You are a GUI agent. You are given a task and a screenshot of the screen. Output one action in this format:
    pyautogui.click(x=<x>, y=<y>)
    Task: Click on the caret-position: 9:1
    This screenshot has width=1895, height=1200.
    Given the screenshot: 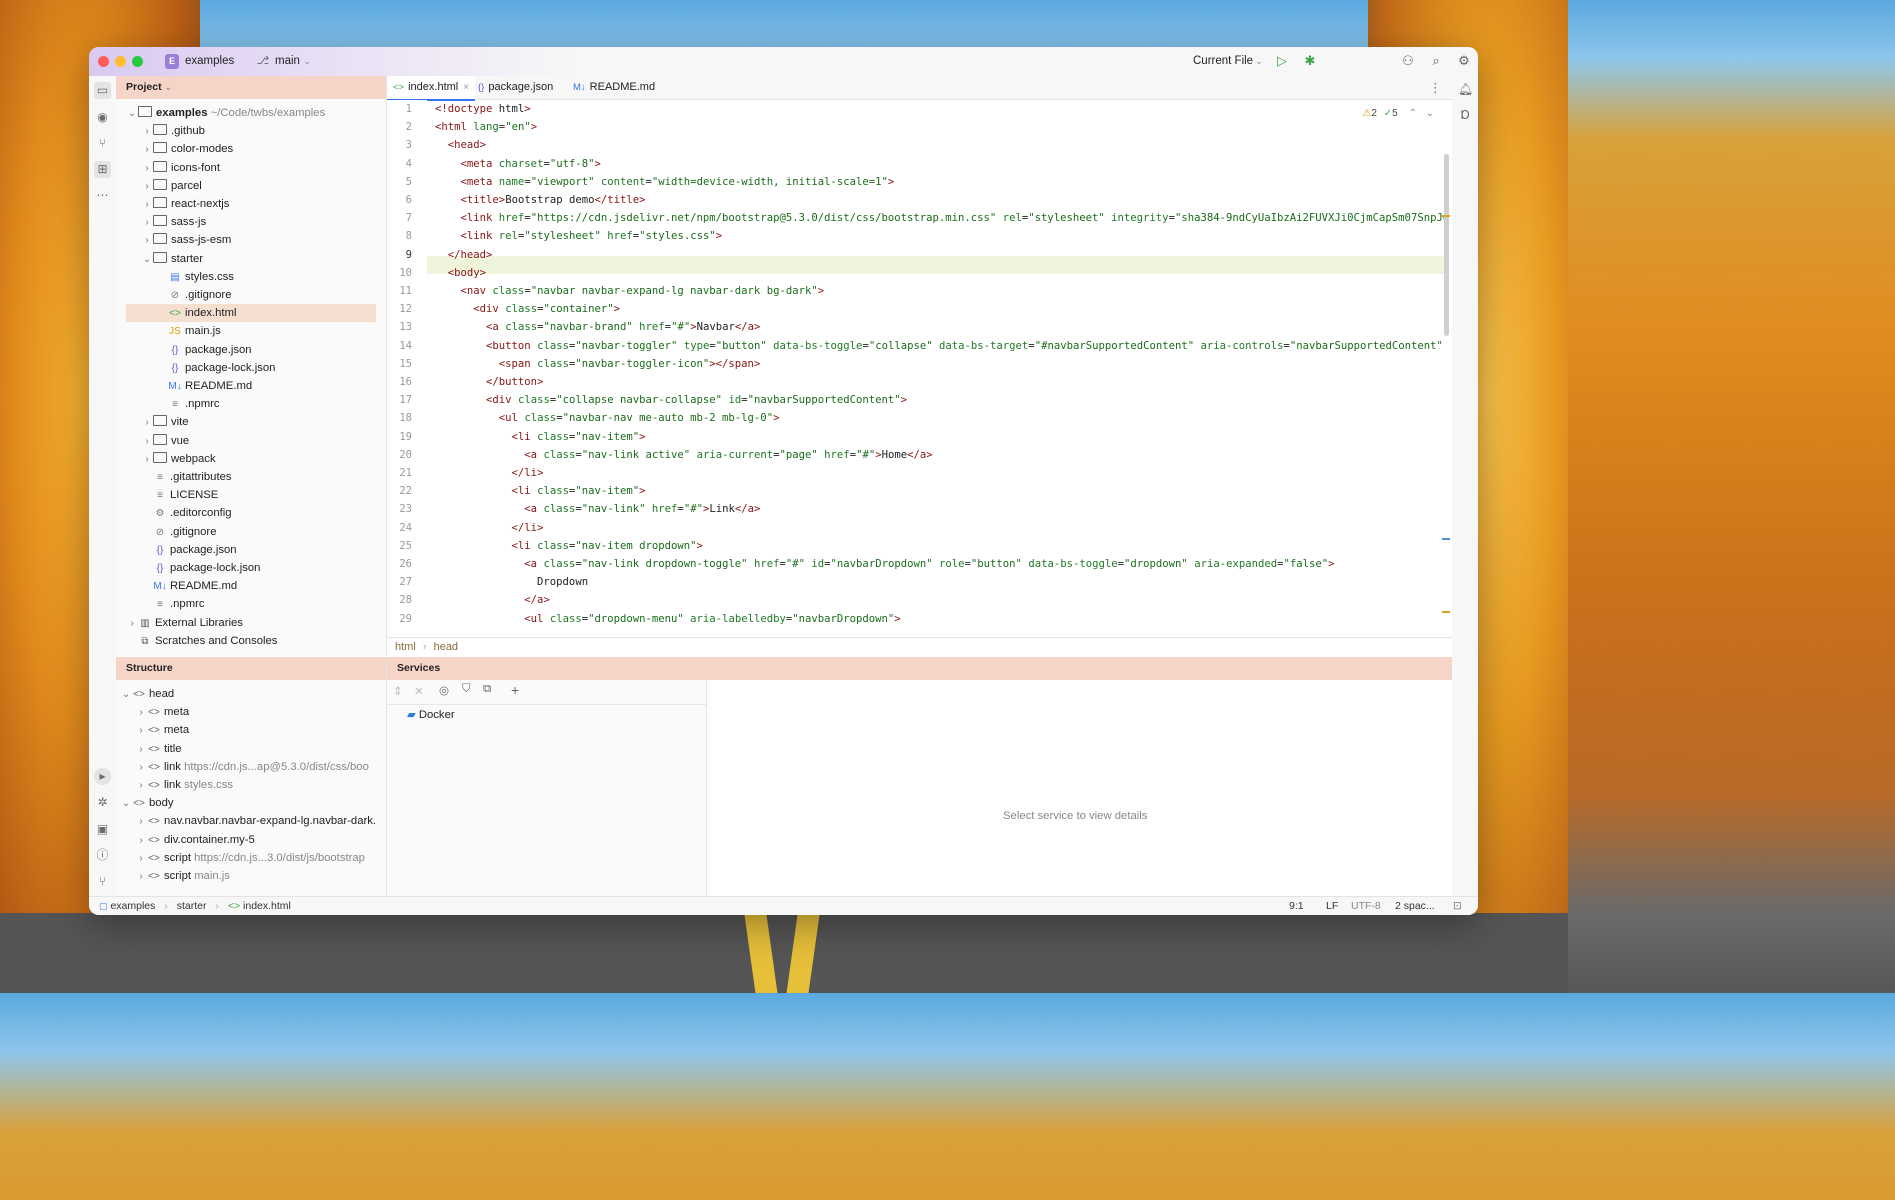 What is the action you would take?
    pyautogui.click(x=1296, y=906)
    